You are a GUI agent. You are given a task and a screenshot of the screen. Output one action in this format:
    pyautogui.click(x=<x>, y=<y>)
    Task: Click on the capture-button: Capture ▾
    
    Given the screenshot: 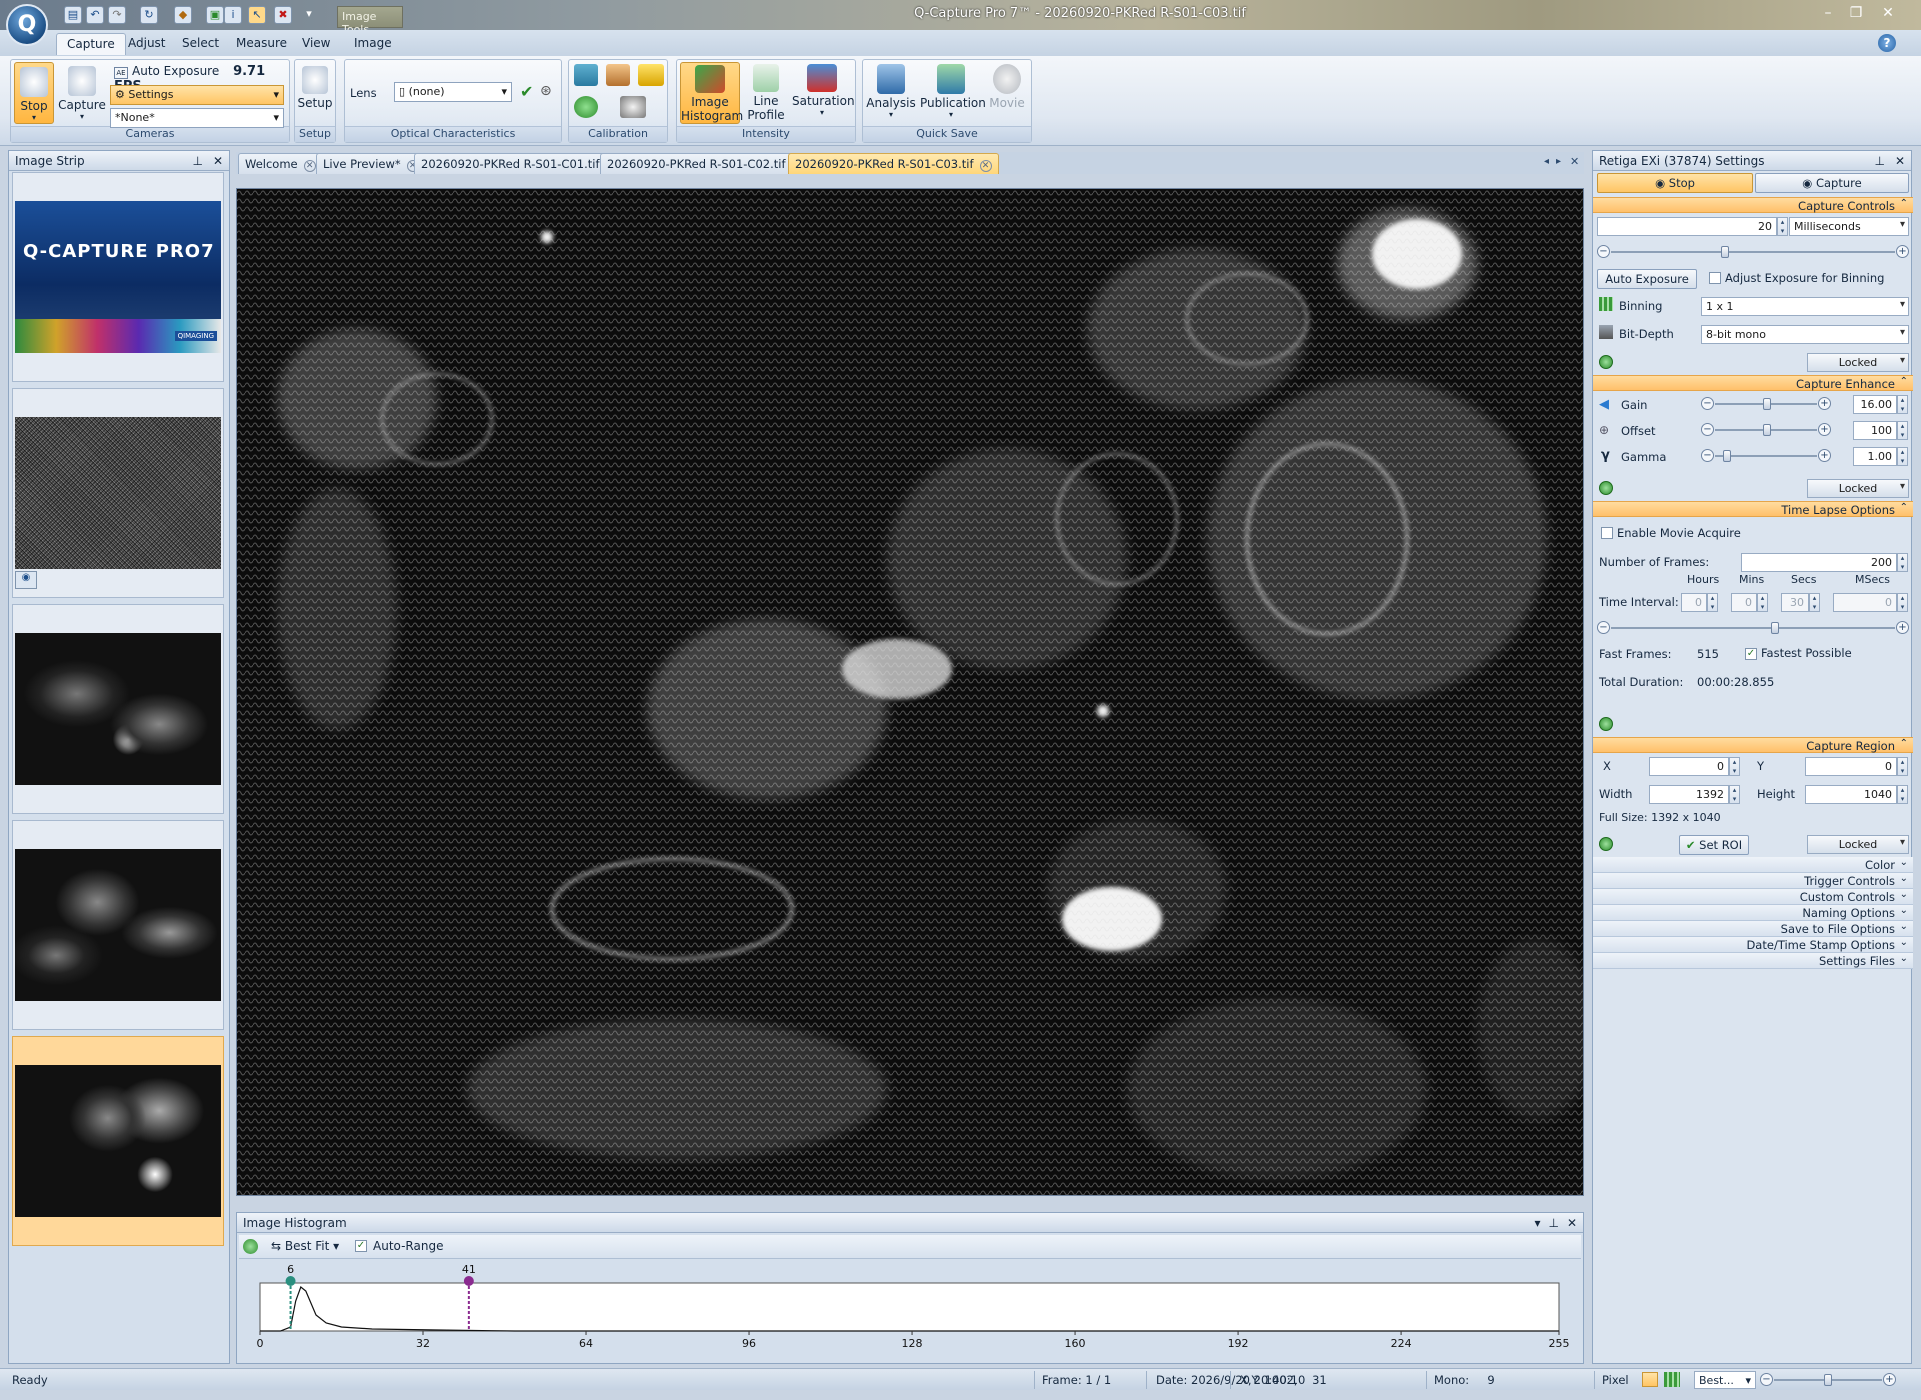 What is the action you would take?
    pyautogui.click(x=82, y=93)
    